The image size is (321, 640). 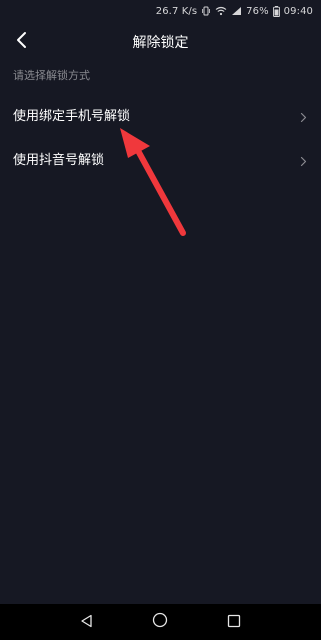 I want to click on navigation-bar, so click(x=160, y=622).